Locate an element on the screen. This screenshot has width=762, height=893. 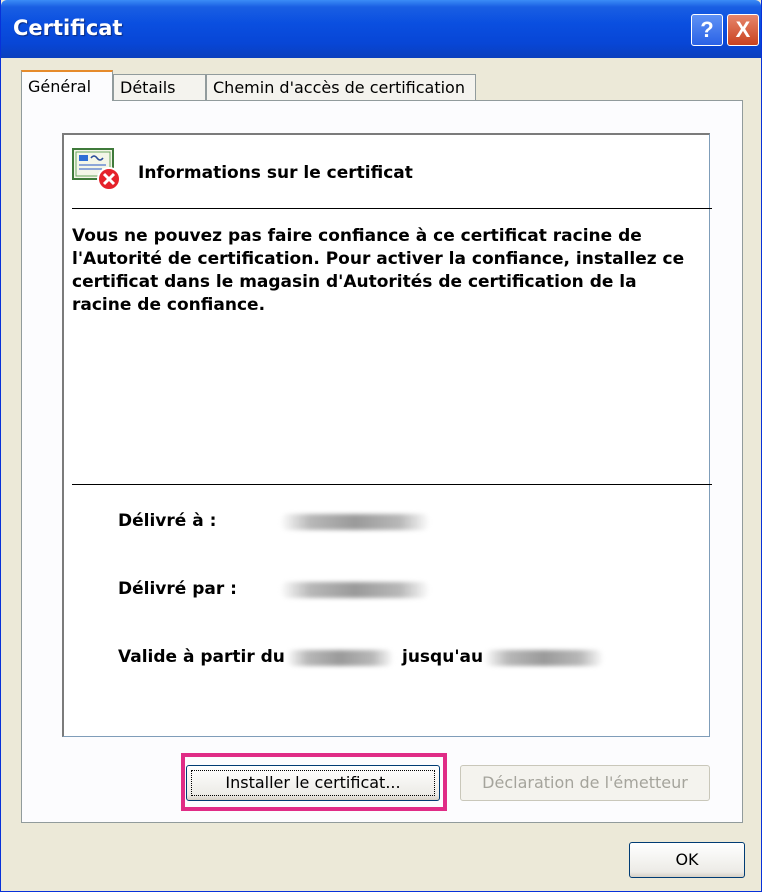
ok-label: OK is located at coordinates (687, 859).